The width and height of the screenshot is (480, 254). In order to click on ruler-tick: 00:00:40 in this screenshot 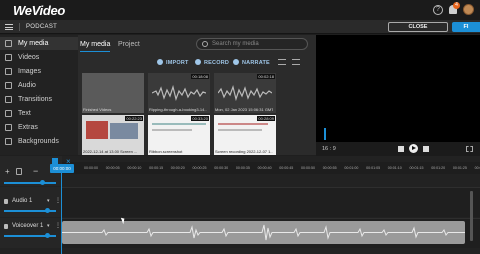, I will do `click(264, 168)`.